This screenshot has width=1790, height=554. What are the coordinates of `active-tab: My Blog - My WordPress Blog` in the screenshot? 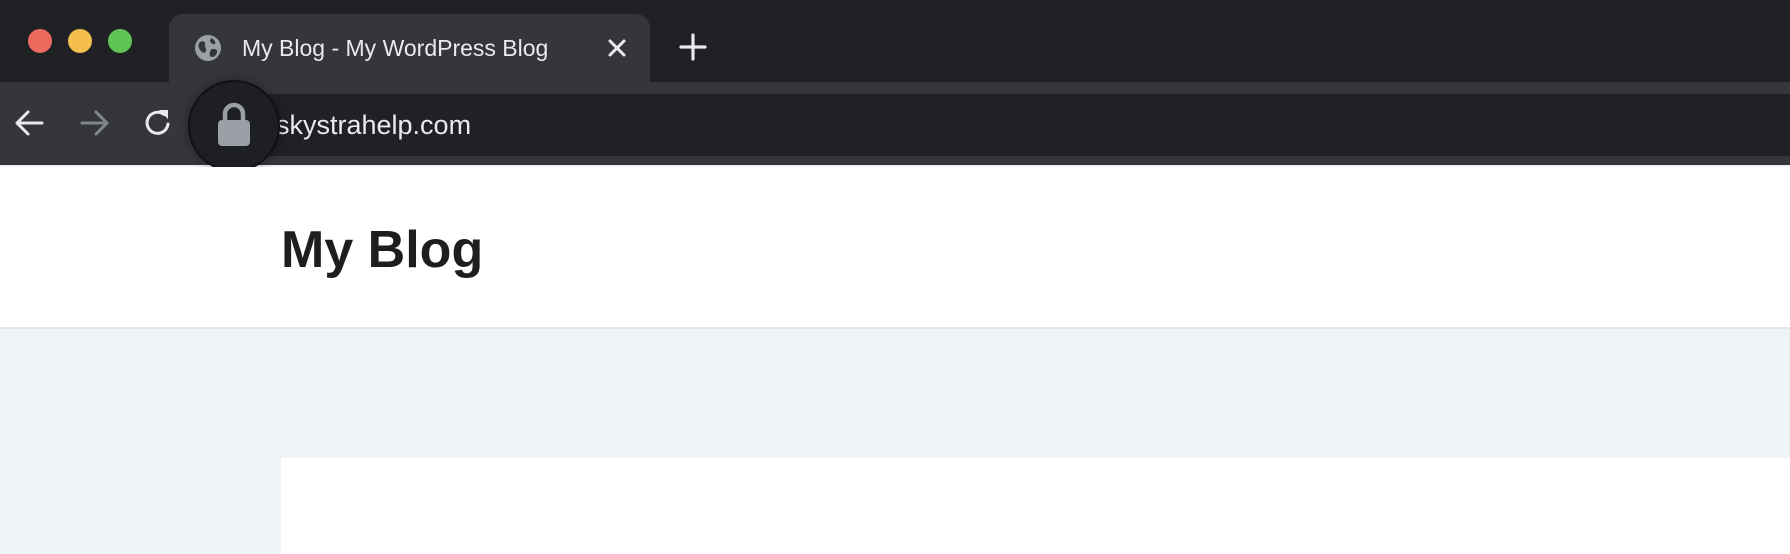 It's located at (409, 48).